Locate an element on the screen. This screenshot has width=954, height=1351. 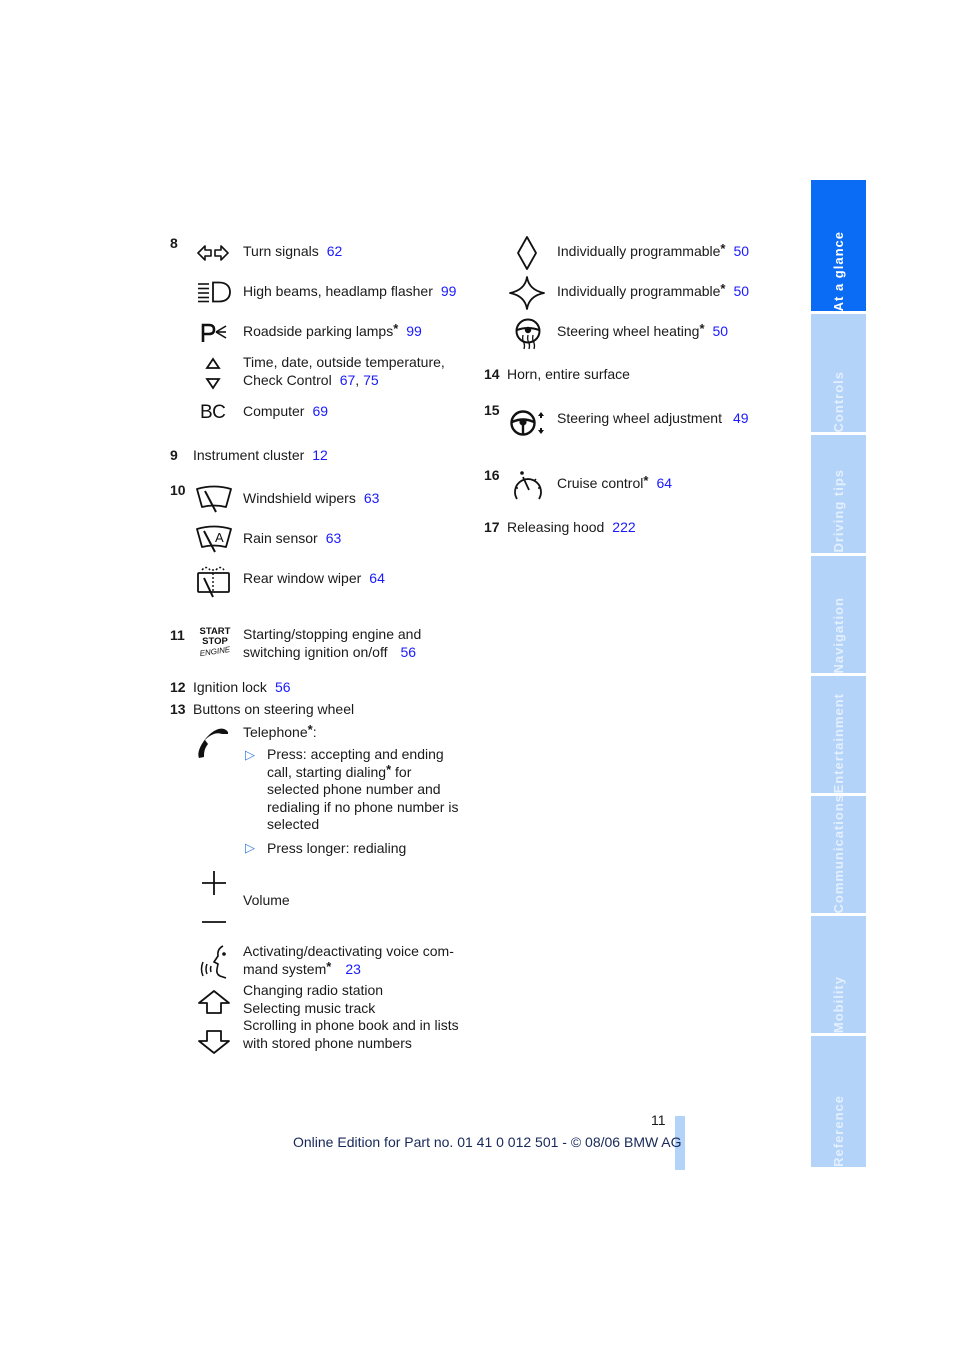
entry-label: Rain sensor is located at coordinates (280, 538).